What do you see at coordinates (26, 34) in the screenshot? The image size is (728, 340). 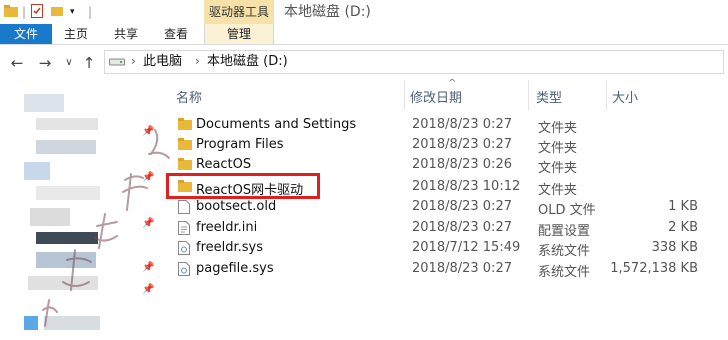 I see `tab-file: 文件` at bounding box center [26, 34].